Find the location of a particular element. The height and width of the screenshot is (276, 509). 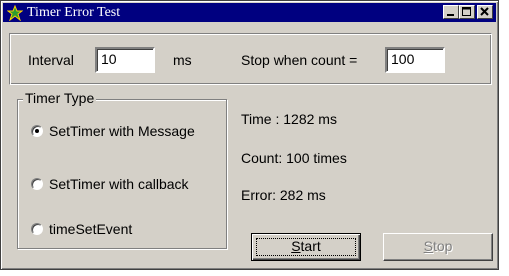

stop-button: Stop is located at coordinates (438, 247).